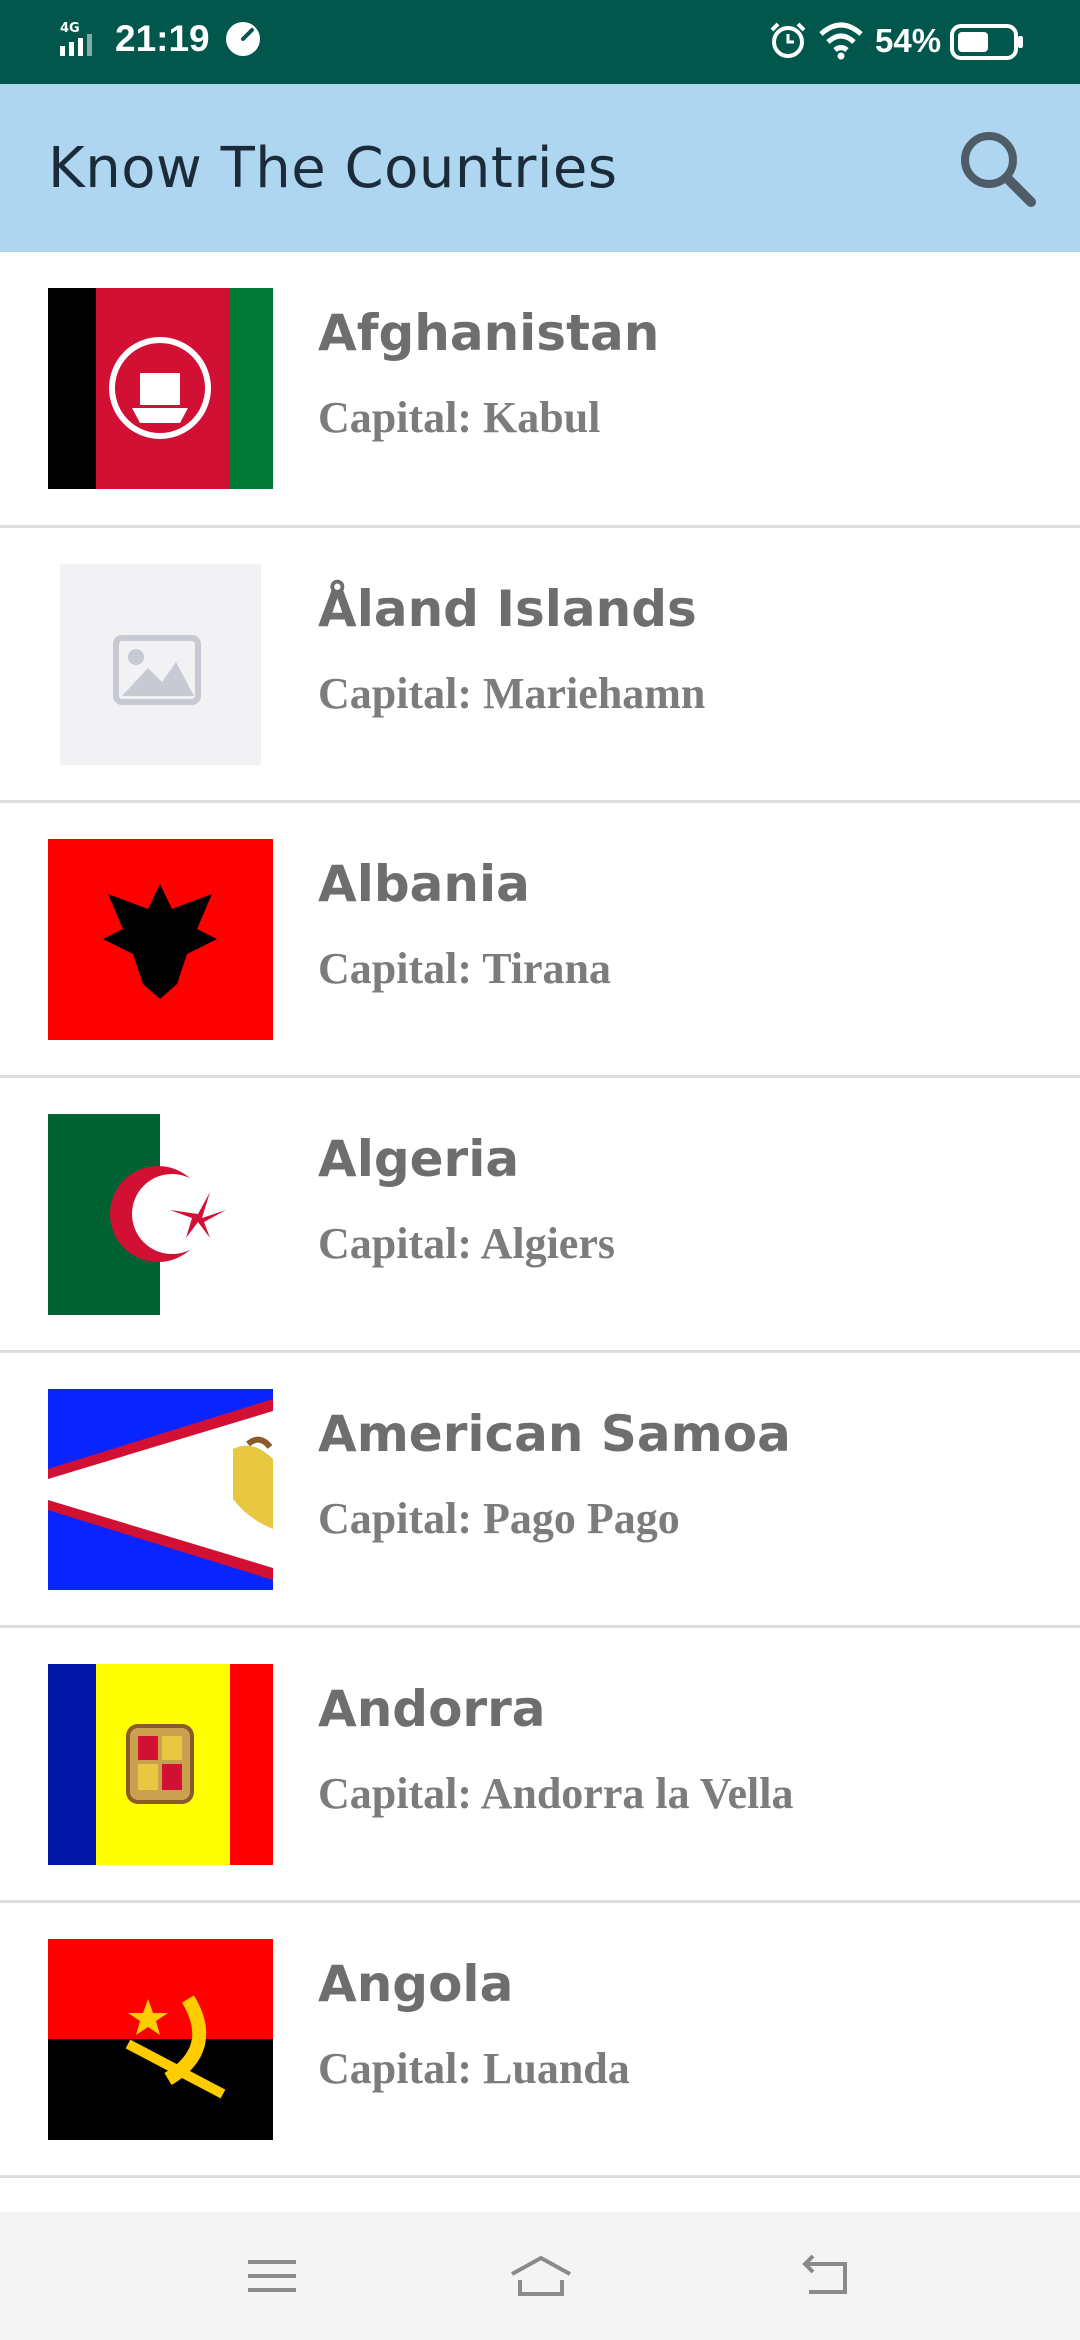 The image size is (1080, 2340). What do you see at coordinates (70, 28) in the screenshot?
I see `network-type: 4G` at bounding box center [70, 28].